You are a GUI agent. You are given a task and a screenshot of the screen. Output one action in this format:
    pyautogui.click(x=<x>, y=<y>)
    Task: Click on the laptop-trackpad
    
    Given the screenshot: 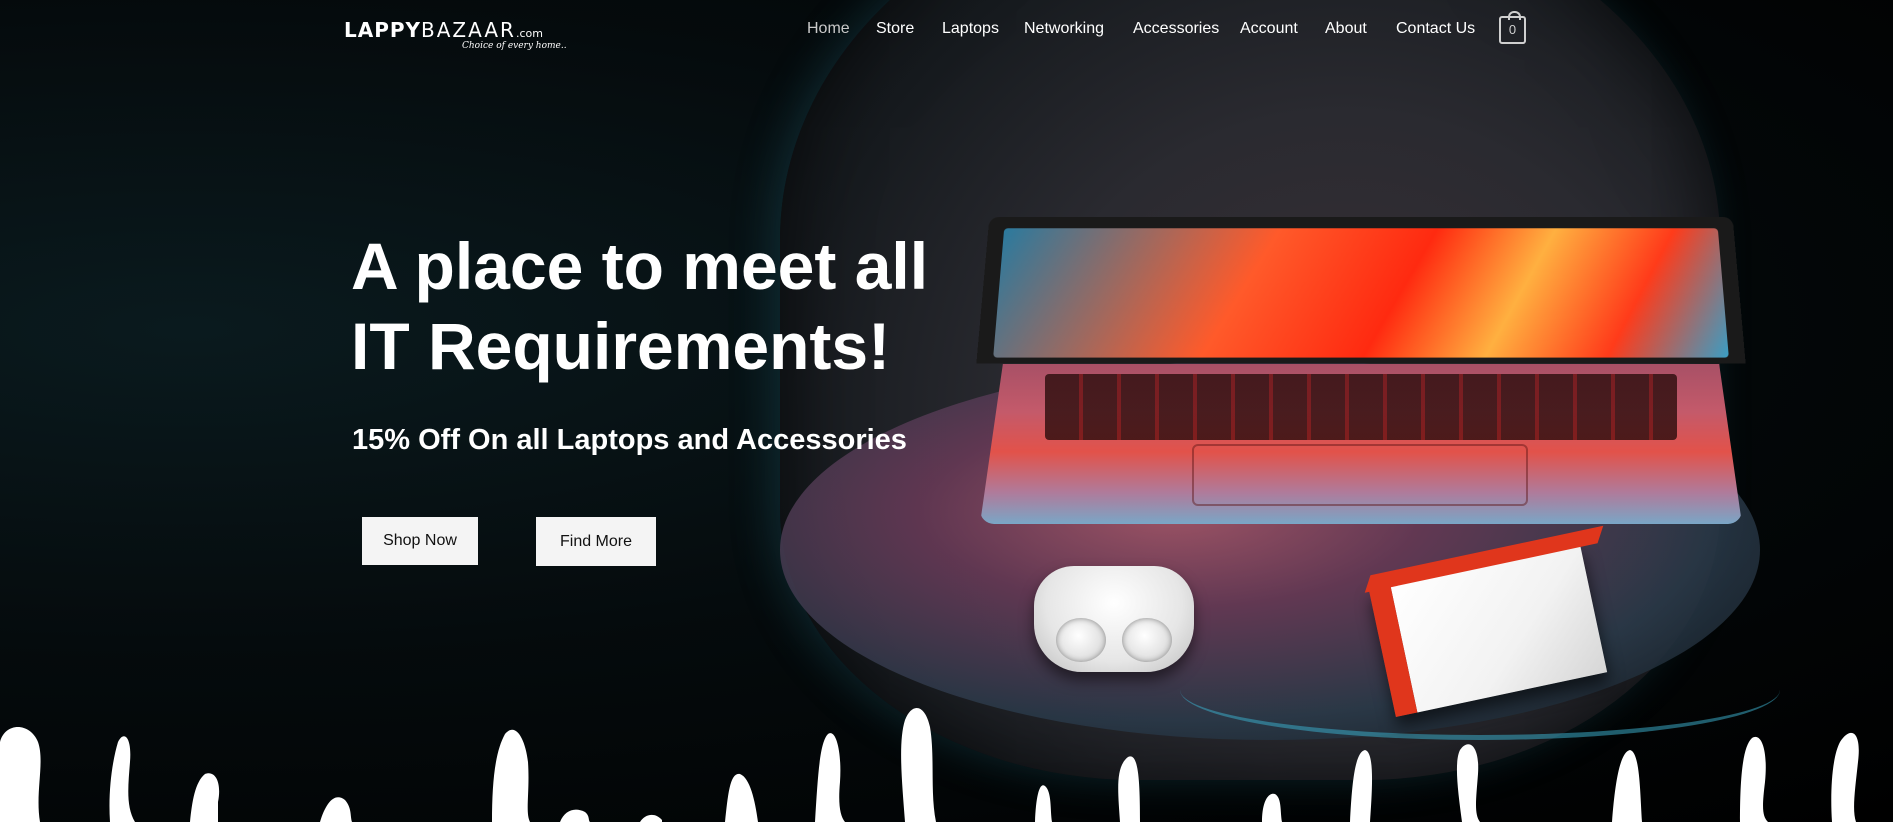 What is the action you would take?
    pyautogui.click(x=1360, y=475)
    